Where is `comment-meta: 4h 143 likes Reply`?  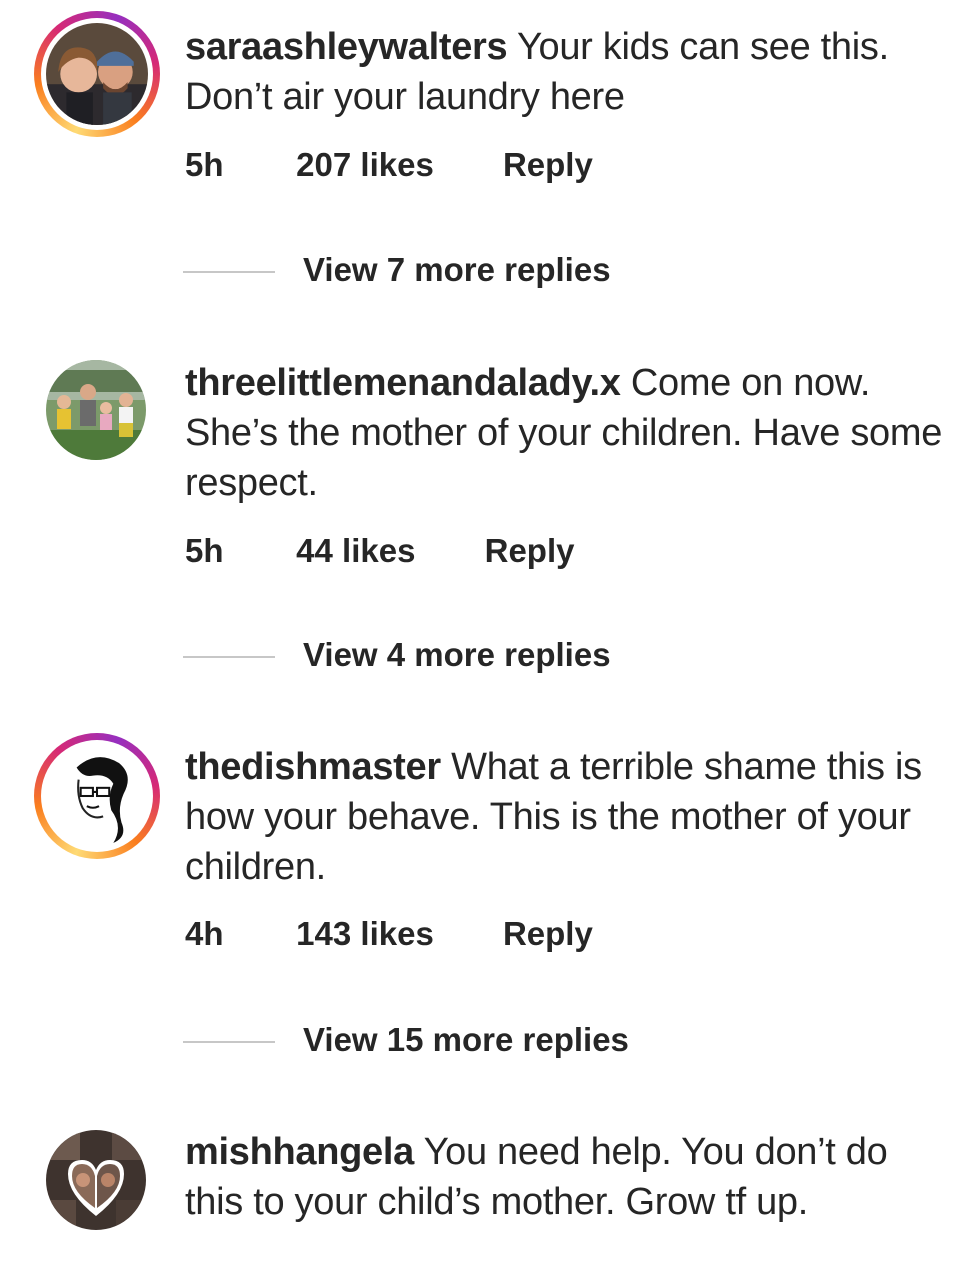 comment-meta: 4h 143 likes Reply is located at coordinates (389, 934).